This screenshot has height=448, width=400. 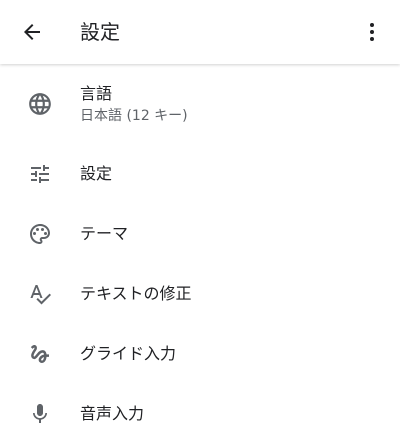 I want to click on settings-item-label: グライド入力, so click(x=128, y=353).